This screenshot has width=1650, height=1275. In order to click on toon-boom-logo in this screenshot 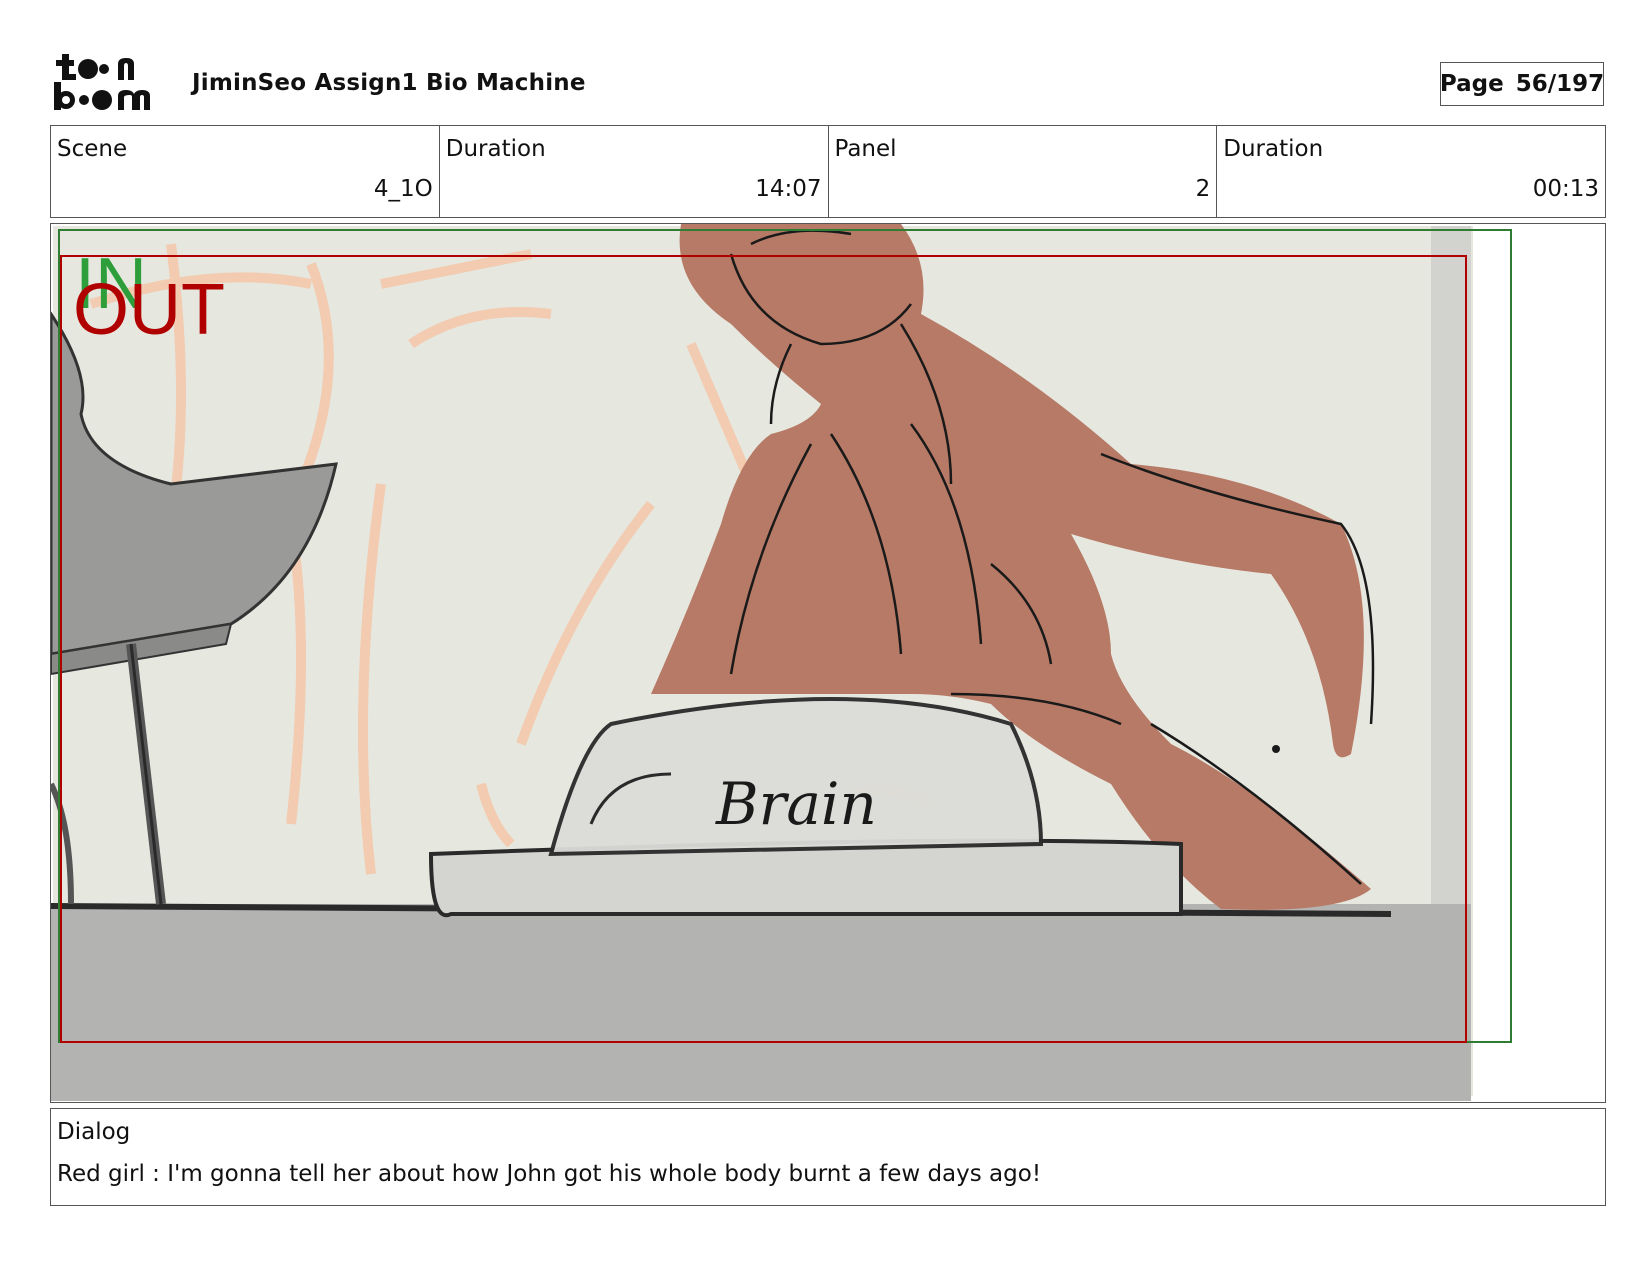, I will do `click(108, 81)`.